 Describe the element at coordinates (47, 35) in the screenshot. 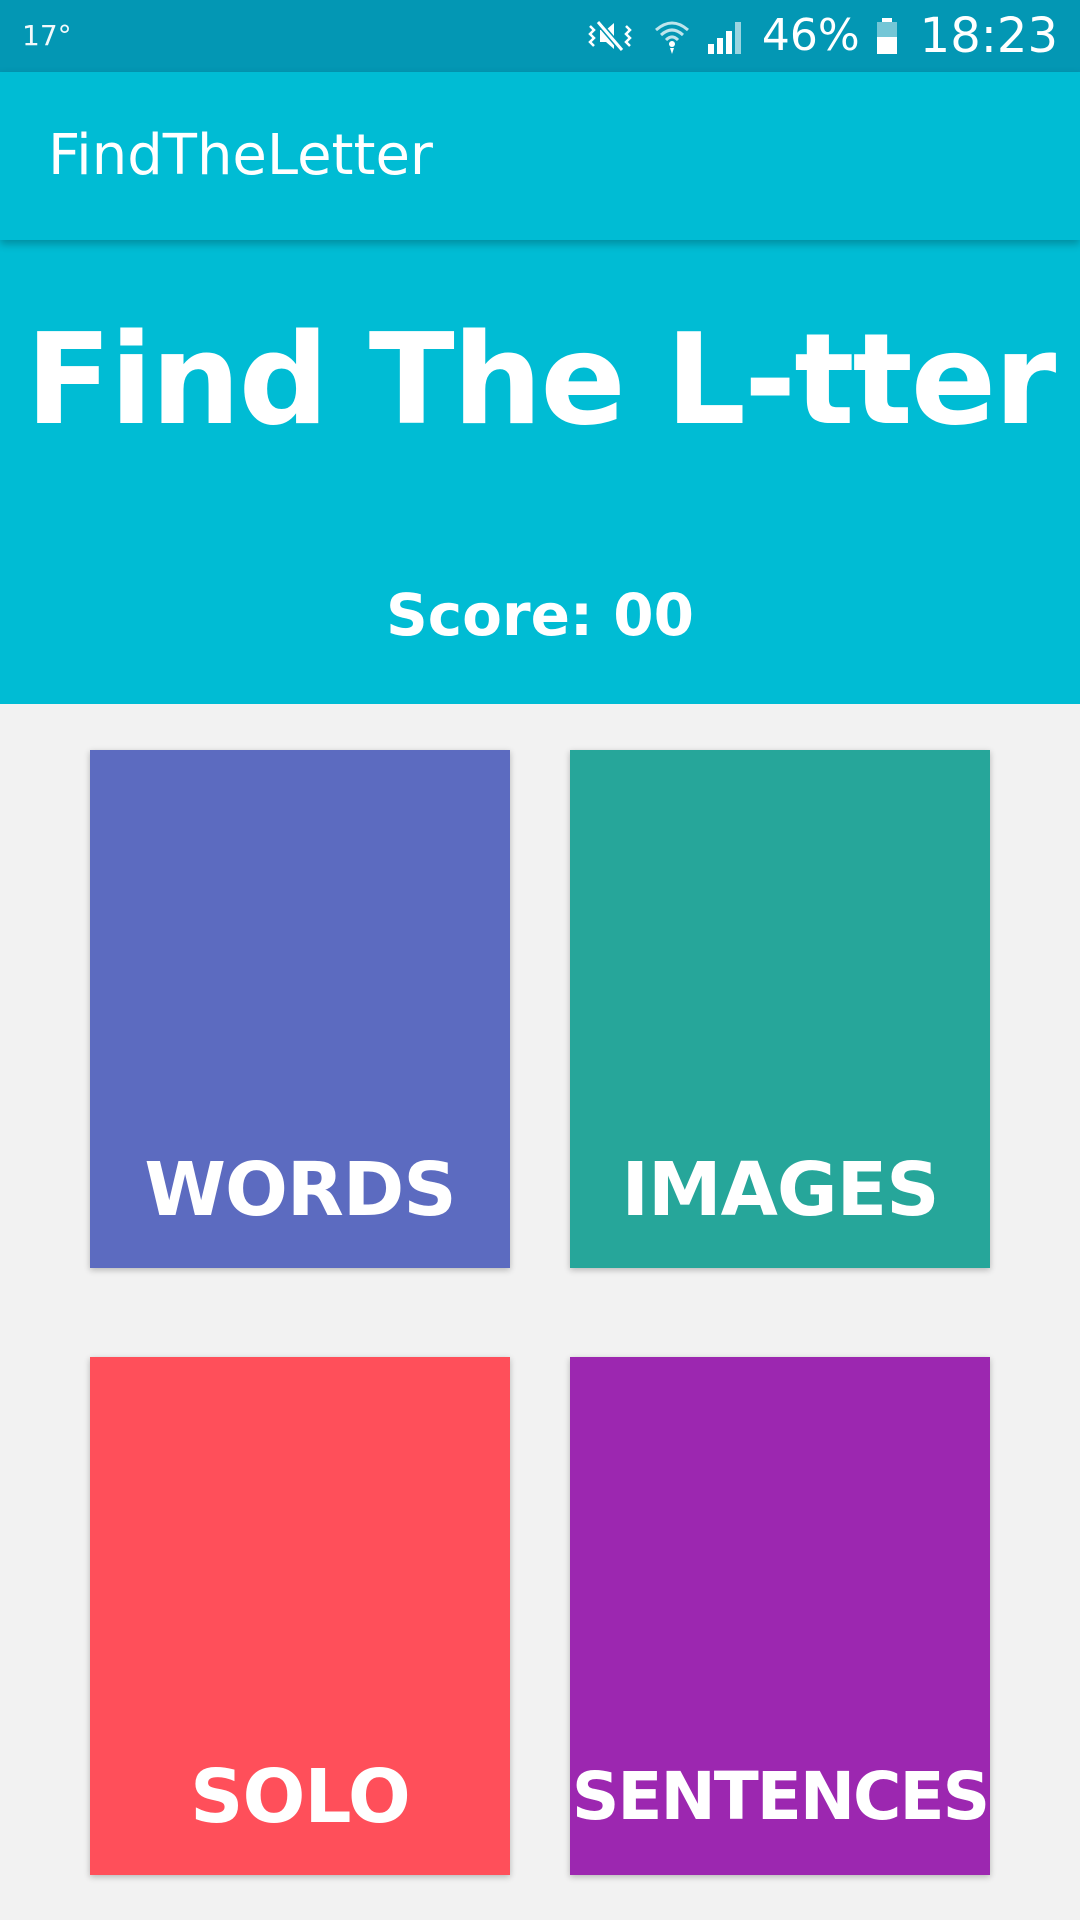

I see `temperature-text: 17°` at that location.